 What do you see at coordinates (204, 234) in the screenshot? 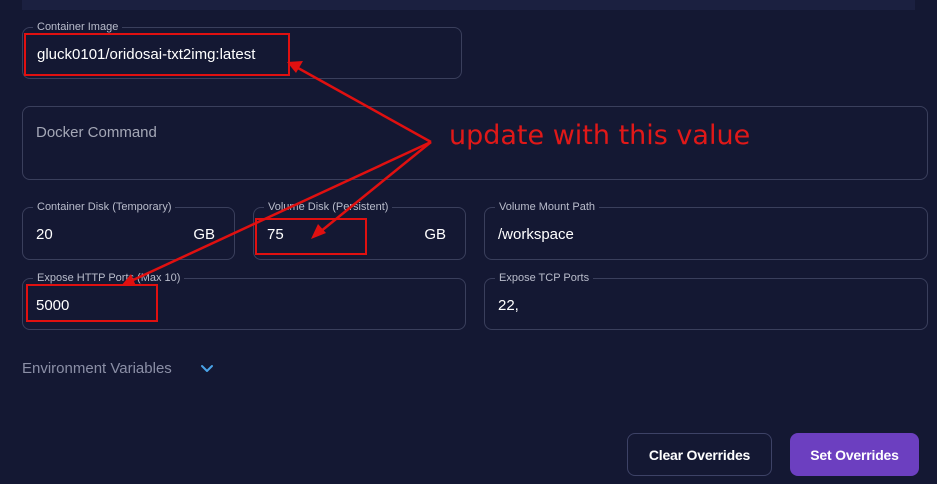
I see `container-disk-unit: GB` at bounding box center [204, 234].